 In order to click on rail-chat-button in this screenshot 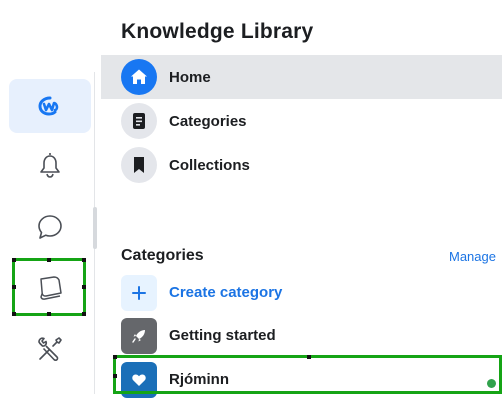, I will do `click(50, 227)`.